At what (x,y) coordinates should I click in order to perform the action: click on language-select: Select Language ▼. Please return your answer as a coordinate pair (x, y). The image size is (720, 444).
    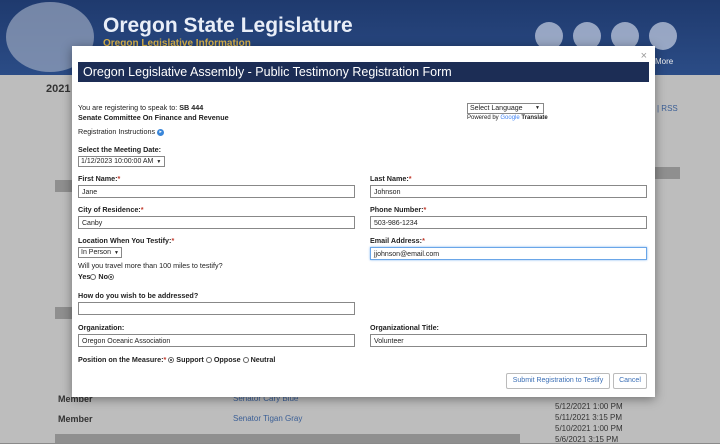
    Looking at the image, I should click on (505, 108).